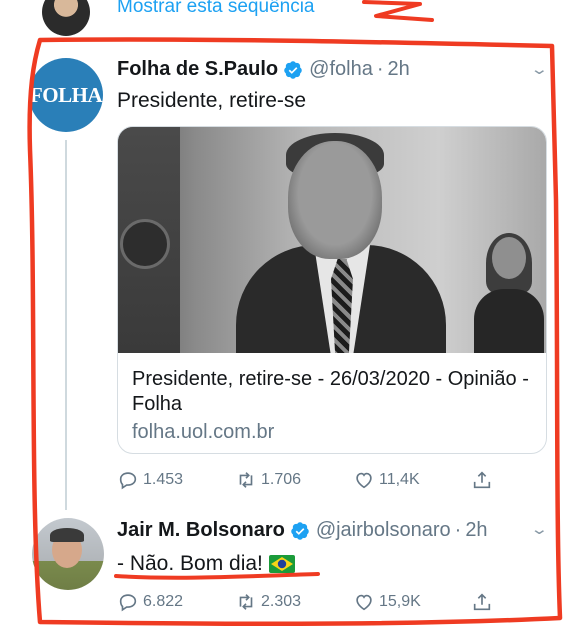 The image size is (576, 631). I want to click on jair-tweet-text-row: - Não. Bom dia!, so click(206, 564).